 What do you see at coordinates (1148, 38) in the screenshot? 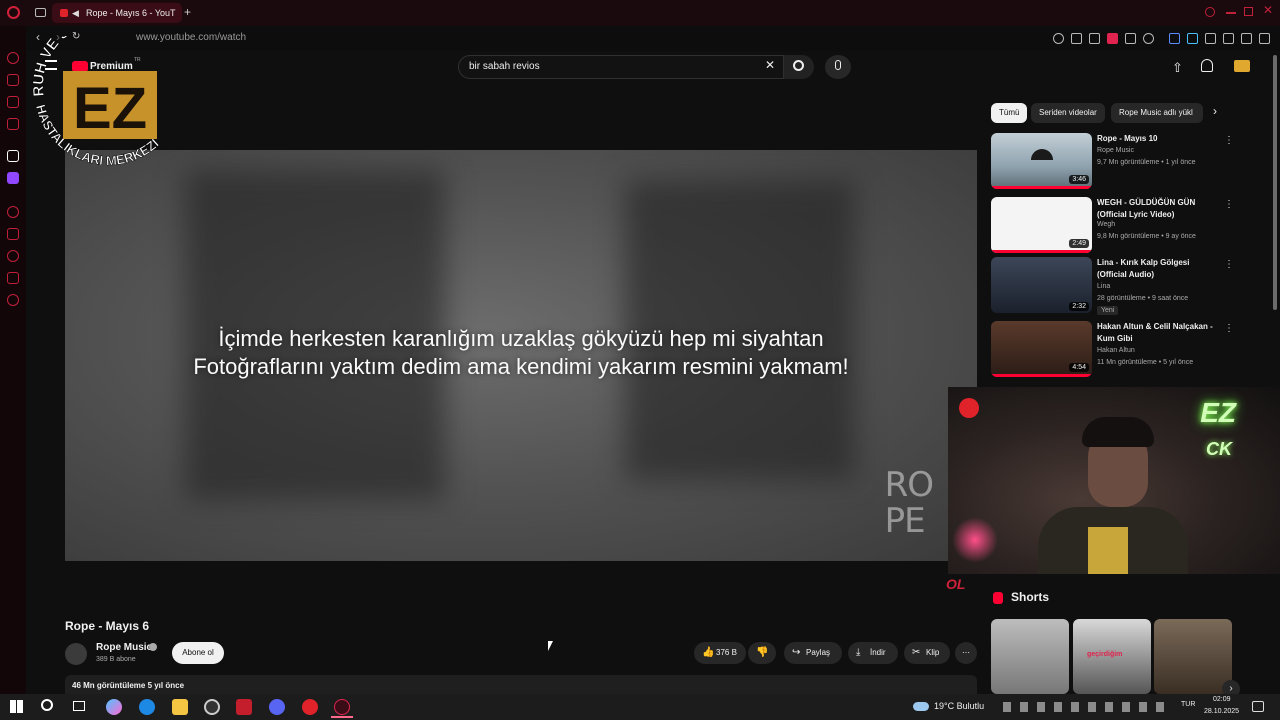
I see `heart-icon` at bounding box center [1148, 38].